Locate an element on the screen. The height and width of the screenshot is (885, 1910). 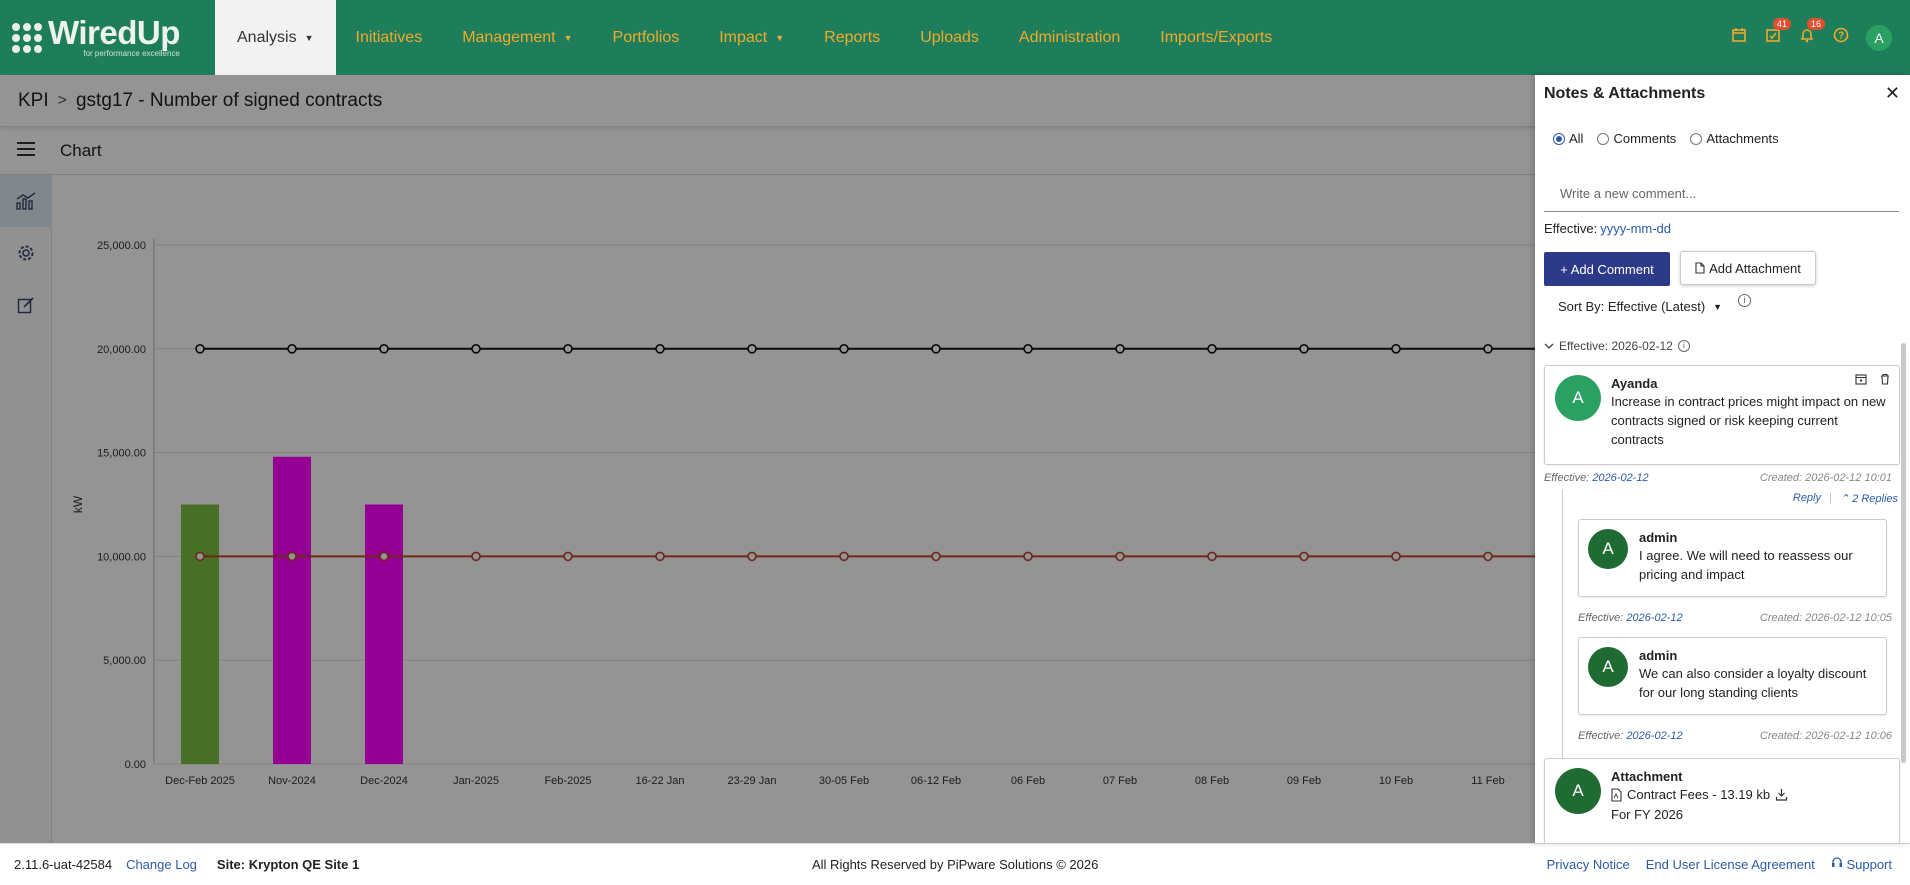
chevron-up-icon: ⌃ is located at coordinates (1844, 499).